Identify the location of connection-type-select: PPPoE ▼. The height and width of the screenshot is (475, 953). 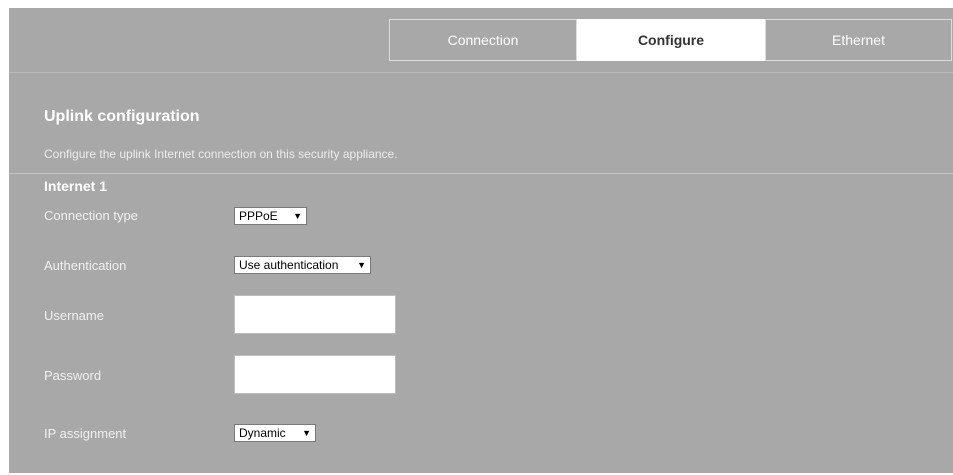
(270, 216).